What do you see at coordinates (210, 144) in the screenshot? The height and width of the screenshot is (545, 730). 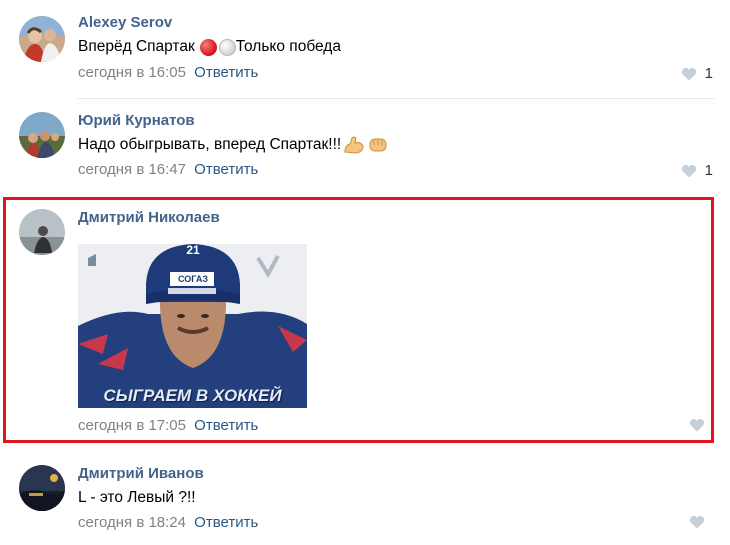 I see `comment-text-part: Надо обыгрывать, вперед Спартак!!!` at bounding box center [210, 144].